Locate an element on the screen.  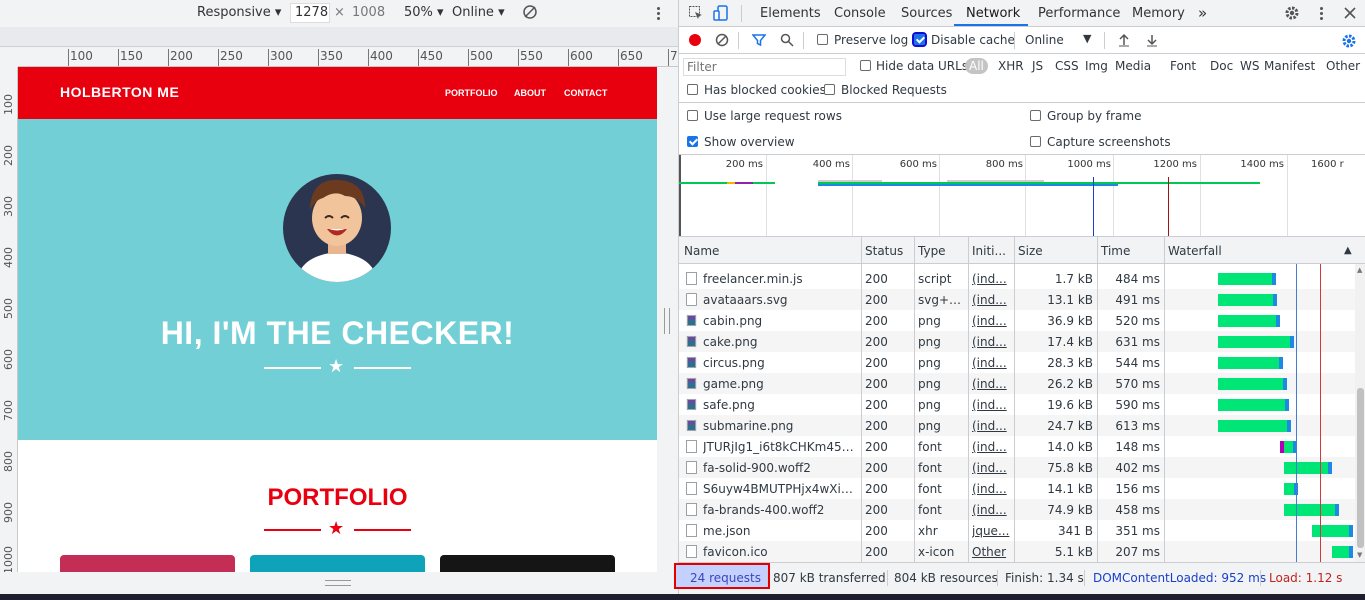
tab-console: Console is located at coordinates (860, 13).